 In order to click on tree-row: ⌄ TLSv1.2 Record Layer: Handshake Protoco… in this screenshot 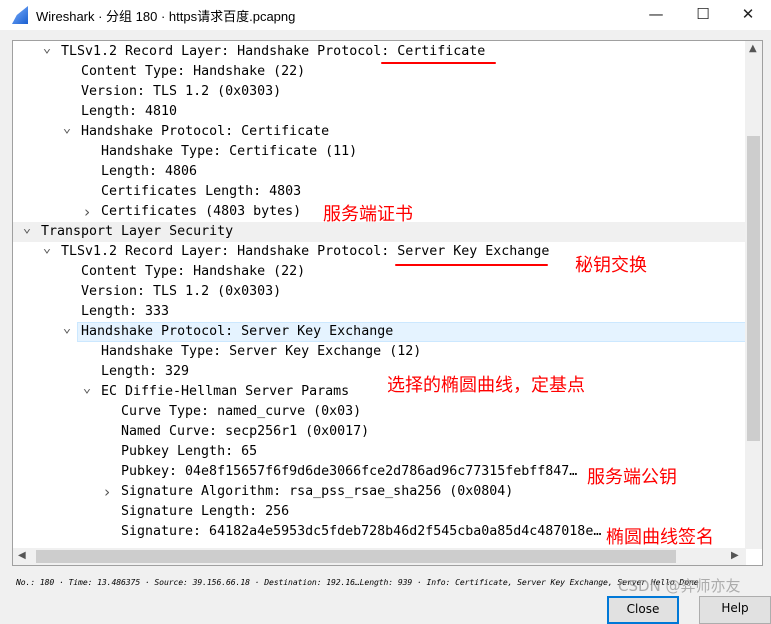, I will do `click(379, 51)`.